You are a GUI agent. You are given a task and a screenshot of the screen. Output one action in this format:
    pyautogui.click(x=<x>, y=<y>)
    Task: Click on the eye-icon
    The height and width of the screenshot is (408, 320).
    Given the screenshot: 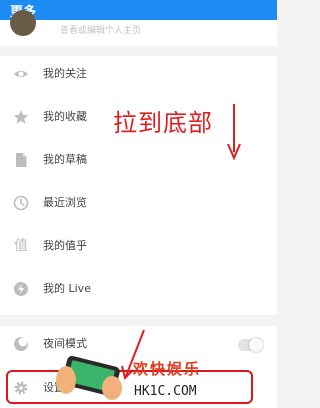 What is the action you would take?
    pyautogui.click(x=21, y=74)
    